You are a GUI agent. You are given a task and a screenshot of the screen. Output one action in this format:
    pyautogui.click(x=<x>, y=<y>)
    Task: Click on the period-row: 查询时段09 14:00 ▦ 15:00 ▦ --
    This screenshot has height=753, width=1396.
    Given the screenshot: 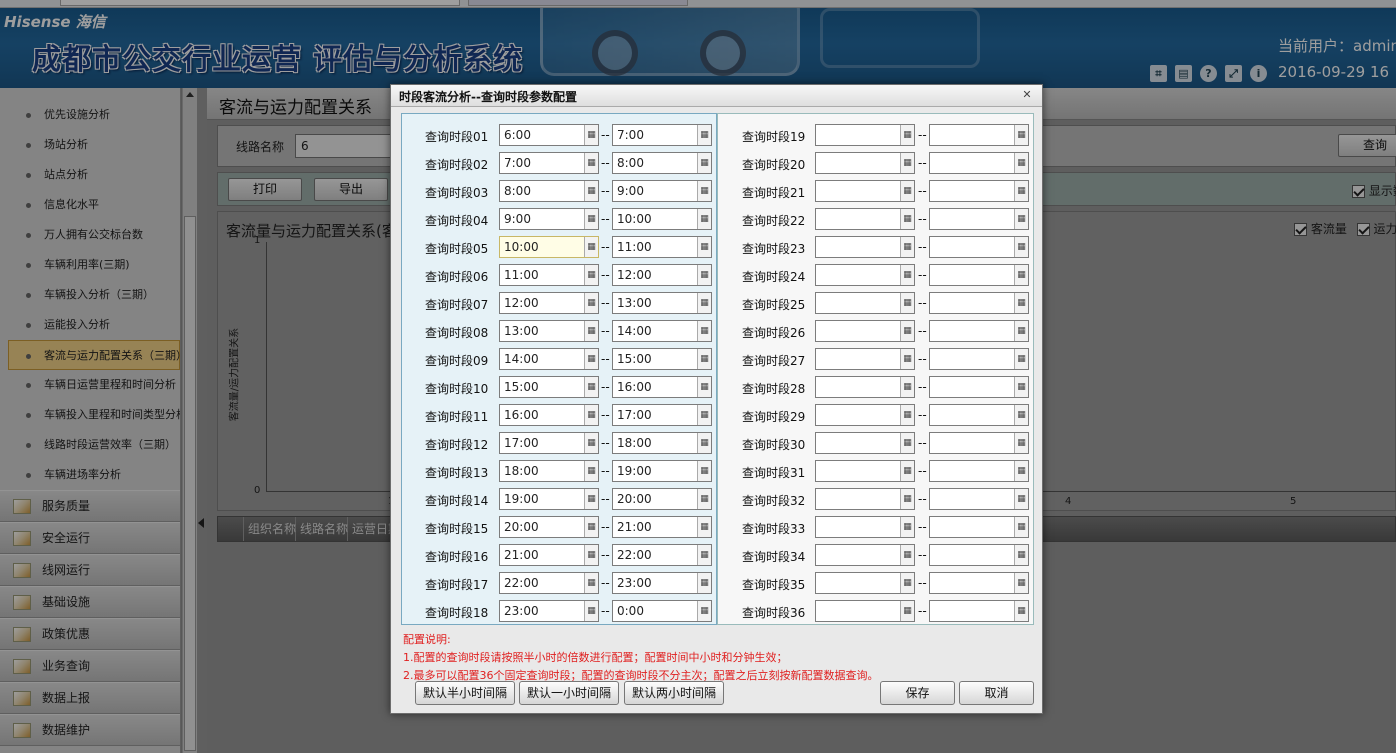 What is the action you would take?
    pyautogui.click(x=559, y=359)
    